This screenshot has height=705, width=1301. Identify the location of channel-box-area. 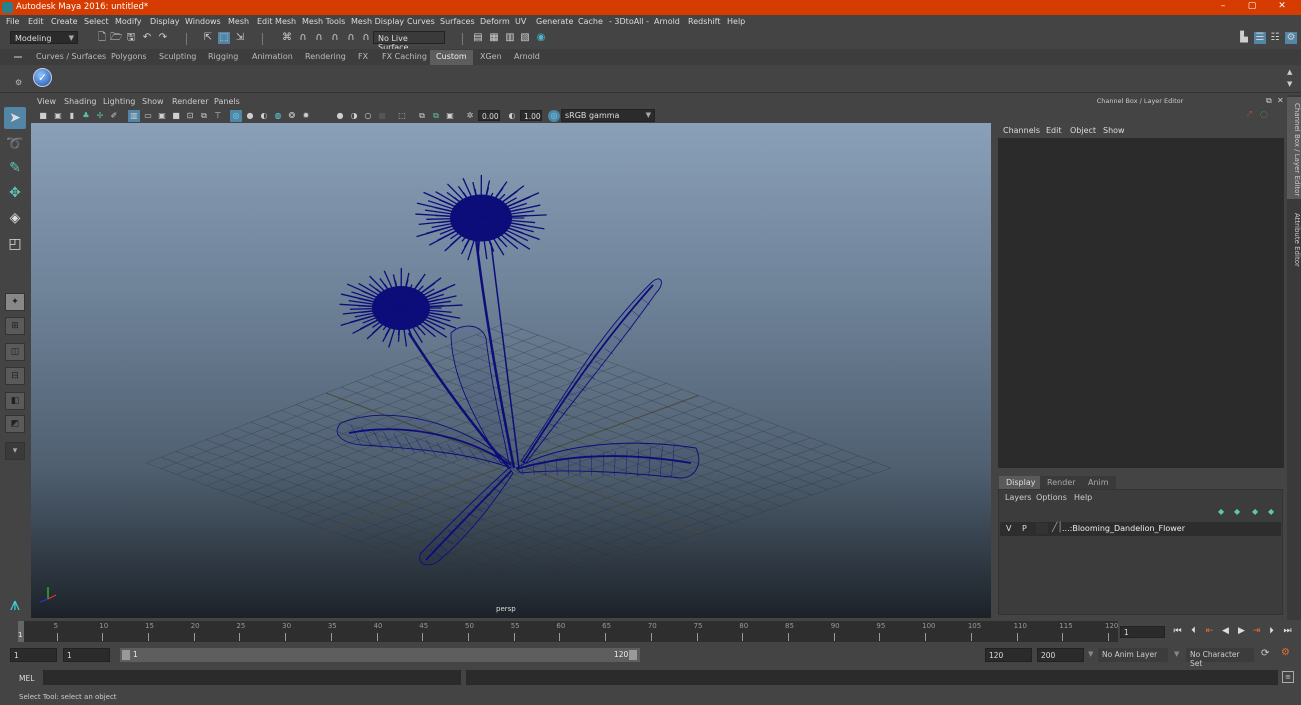
(1141, 303).